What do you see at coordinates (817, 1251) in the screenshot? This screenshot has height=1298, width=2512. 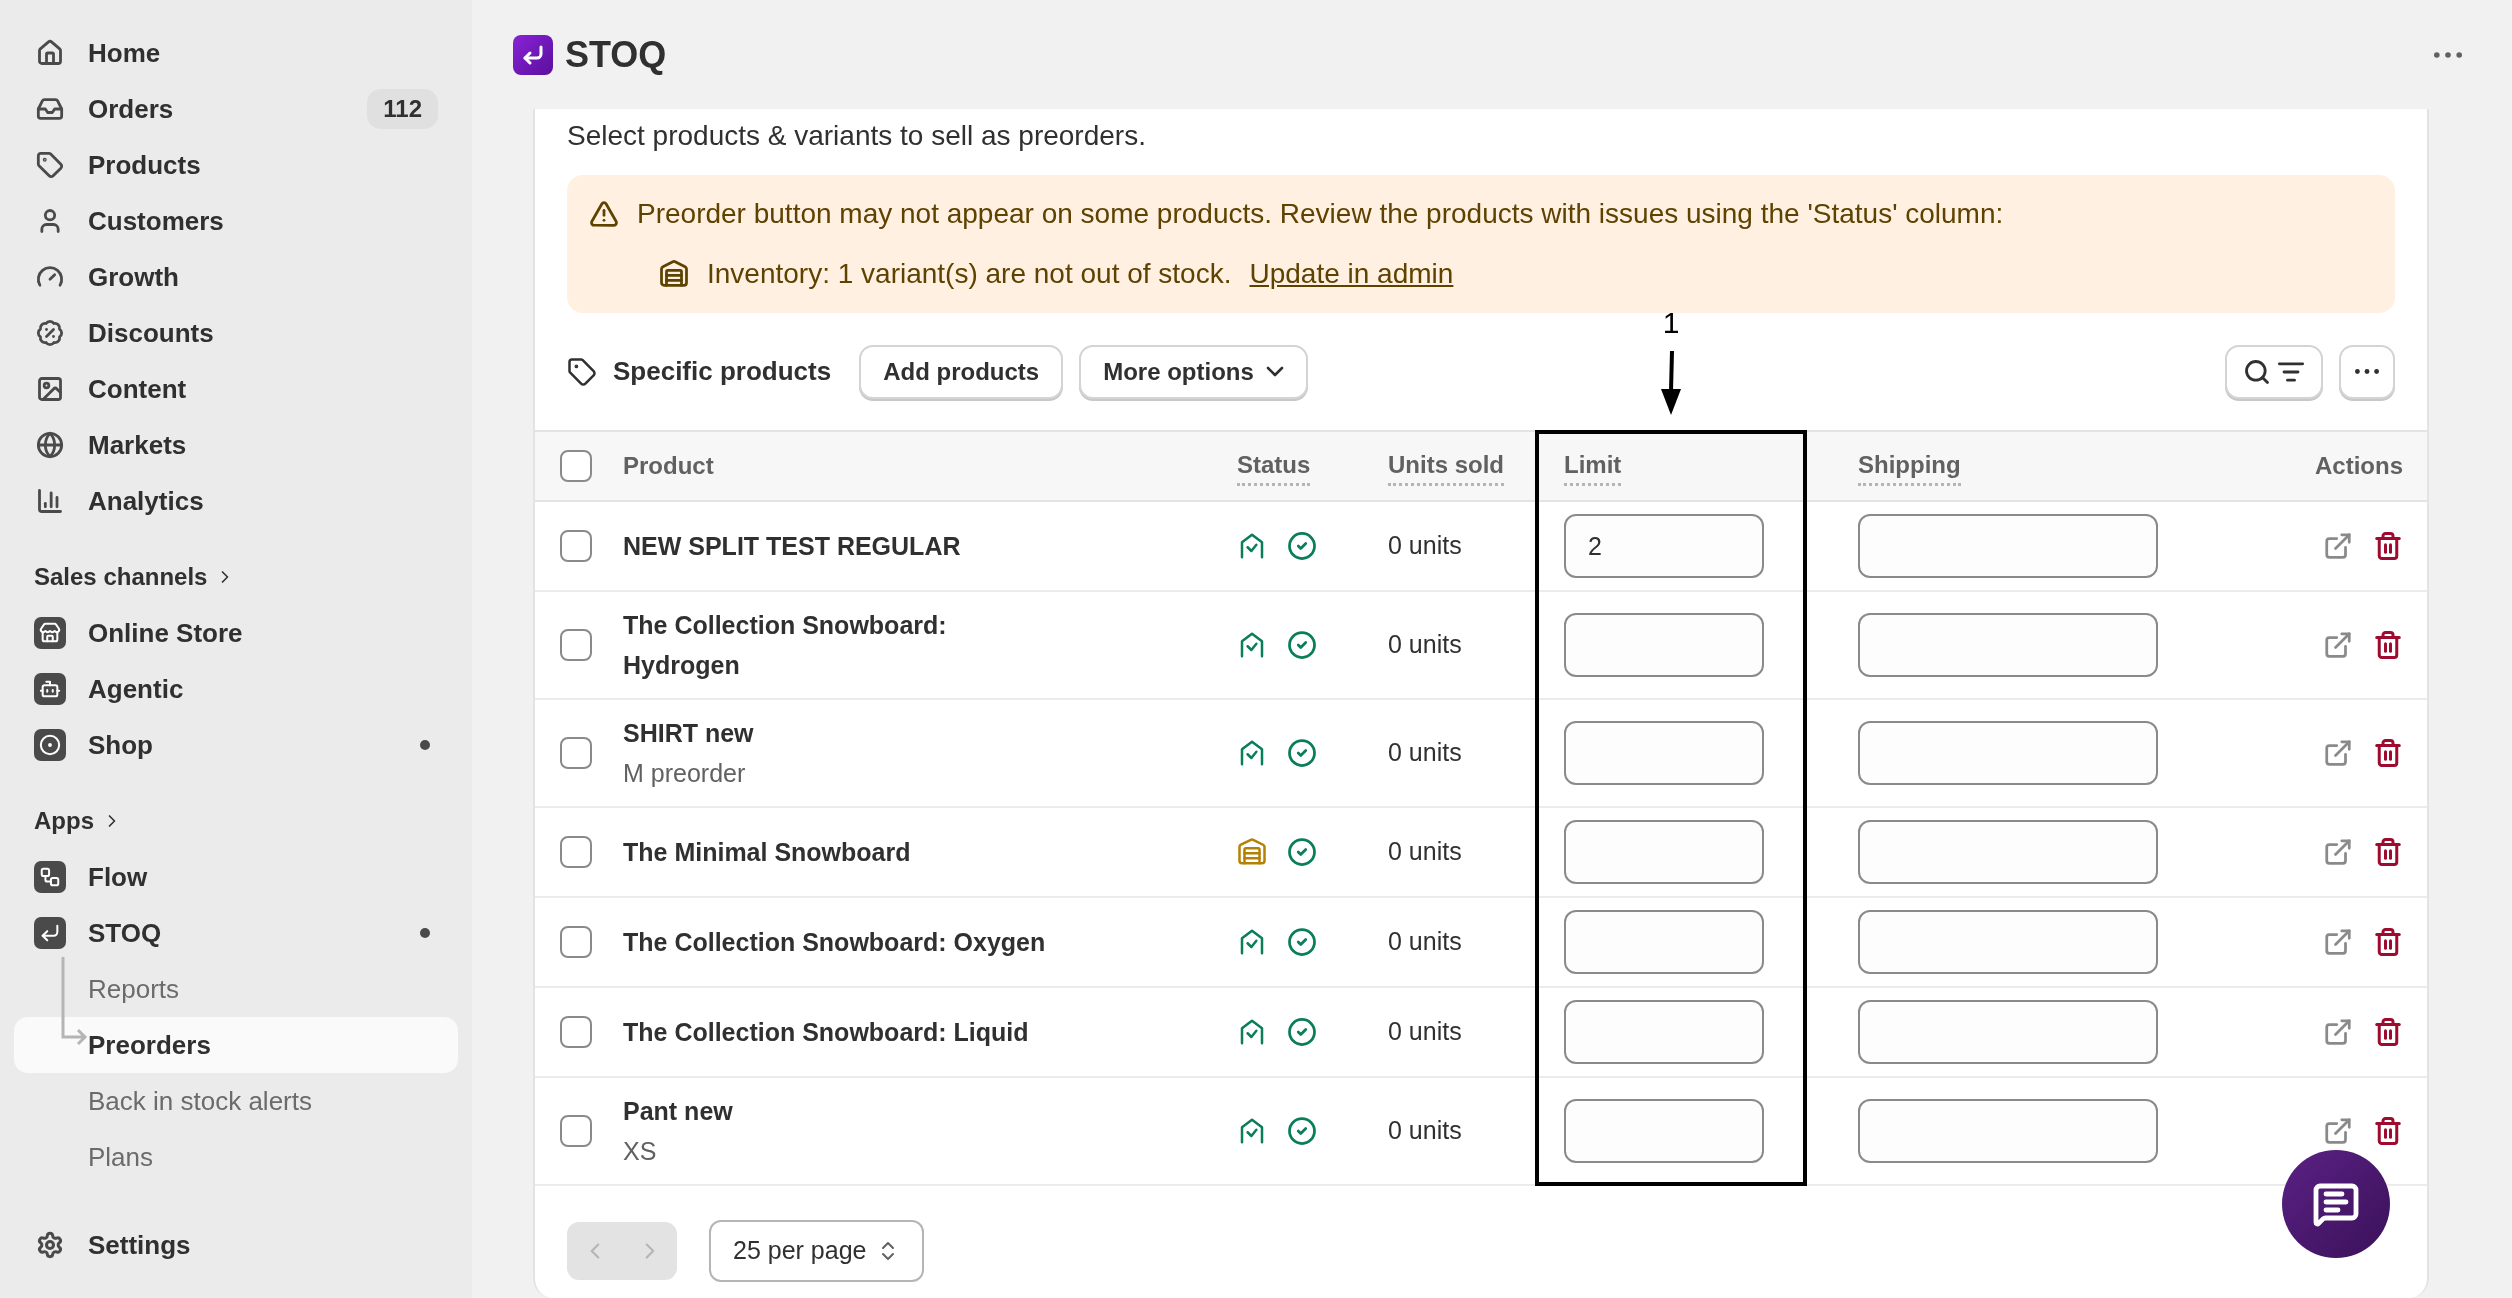 I see `per-page-select: 25 per page` at bounding box center [817, 1251].